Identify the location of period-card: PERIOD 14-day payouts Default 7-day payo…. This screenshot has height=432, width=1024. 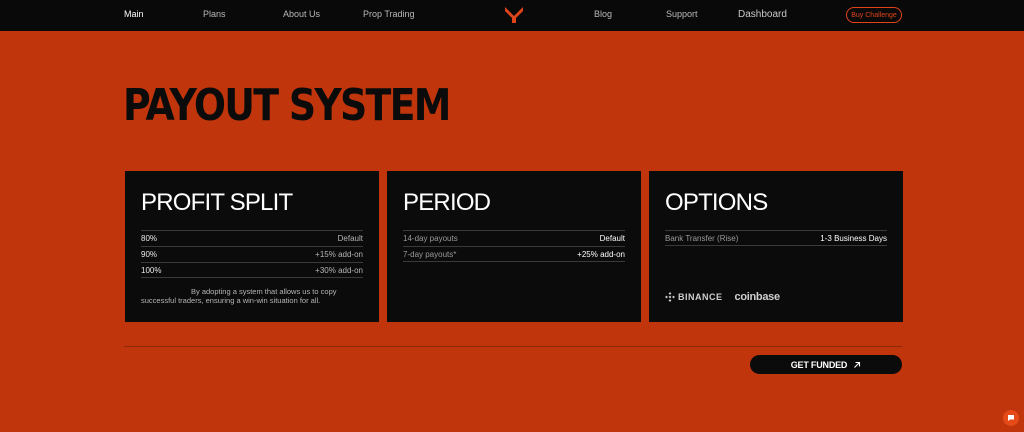
(514, 246).